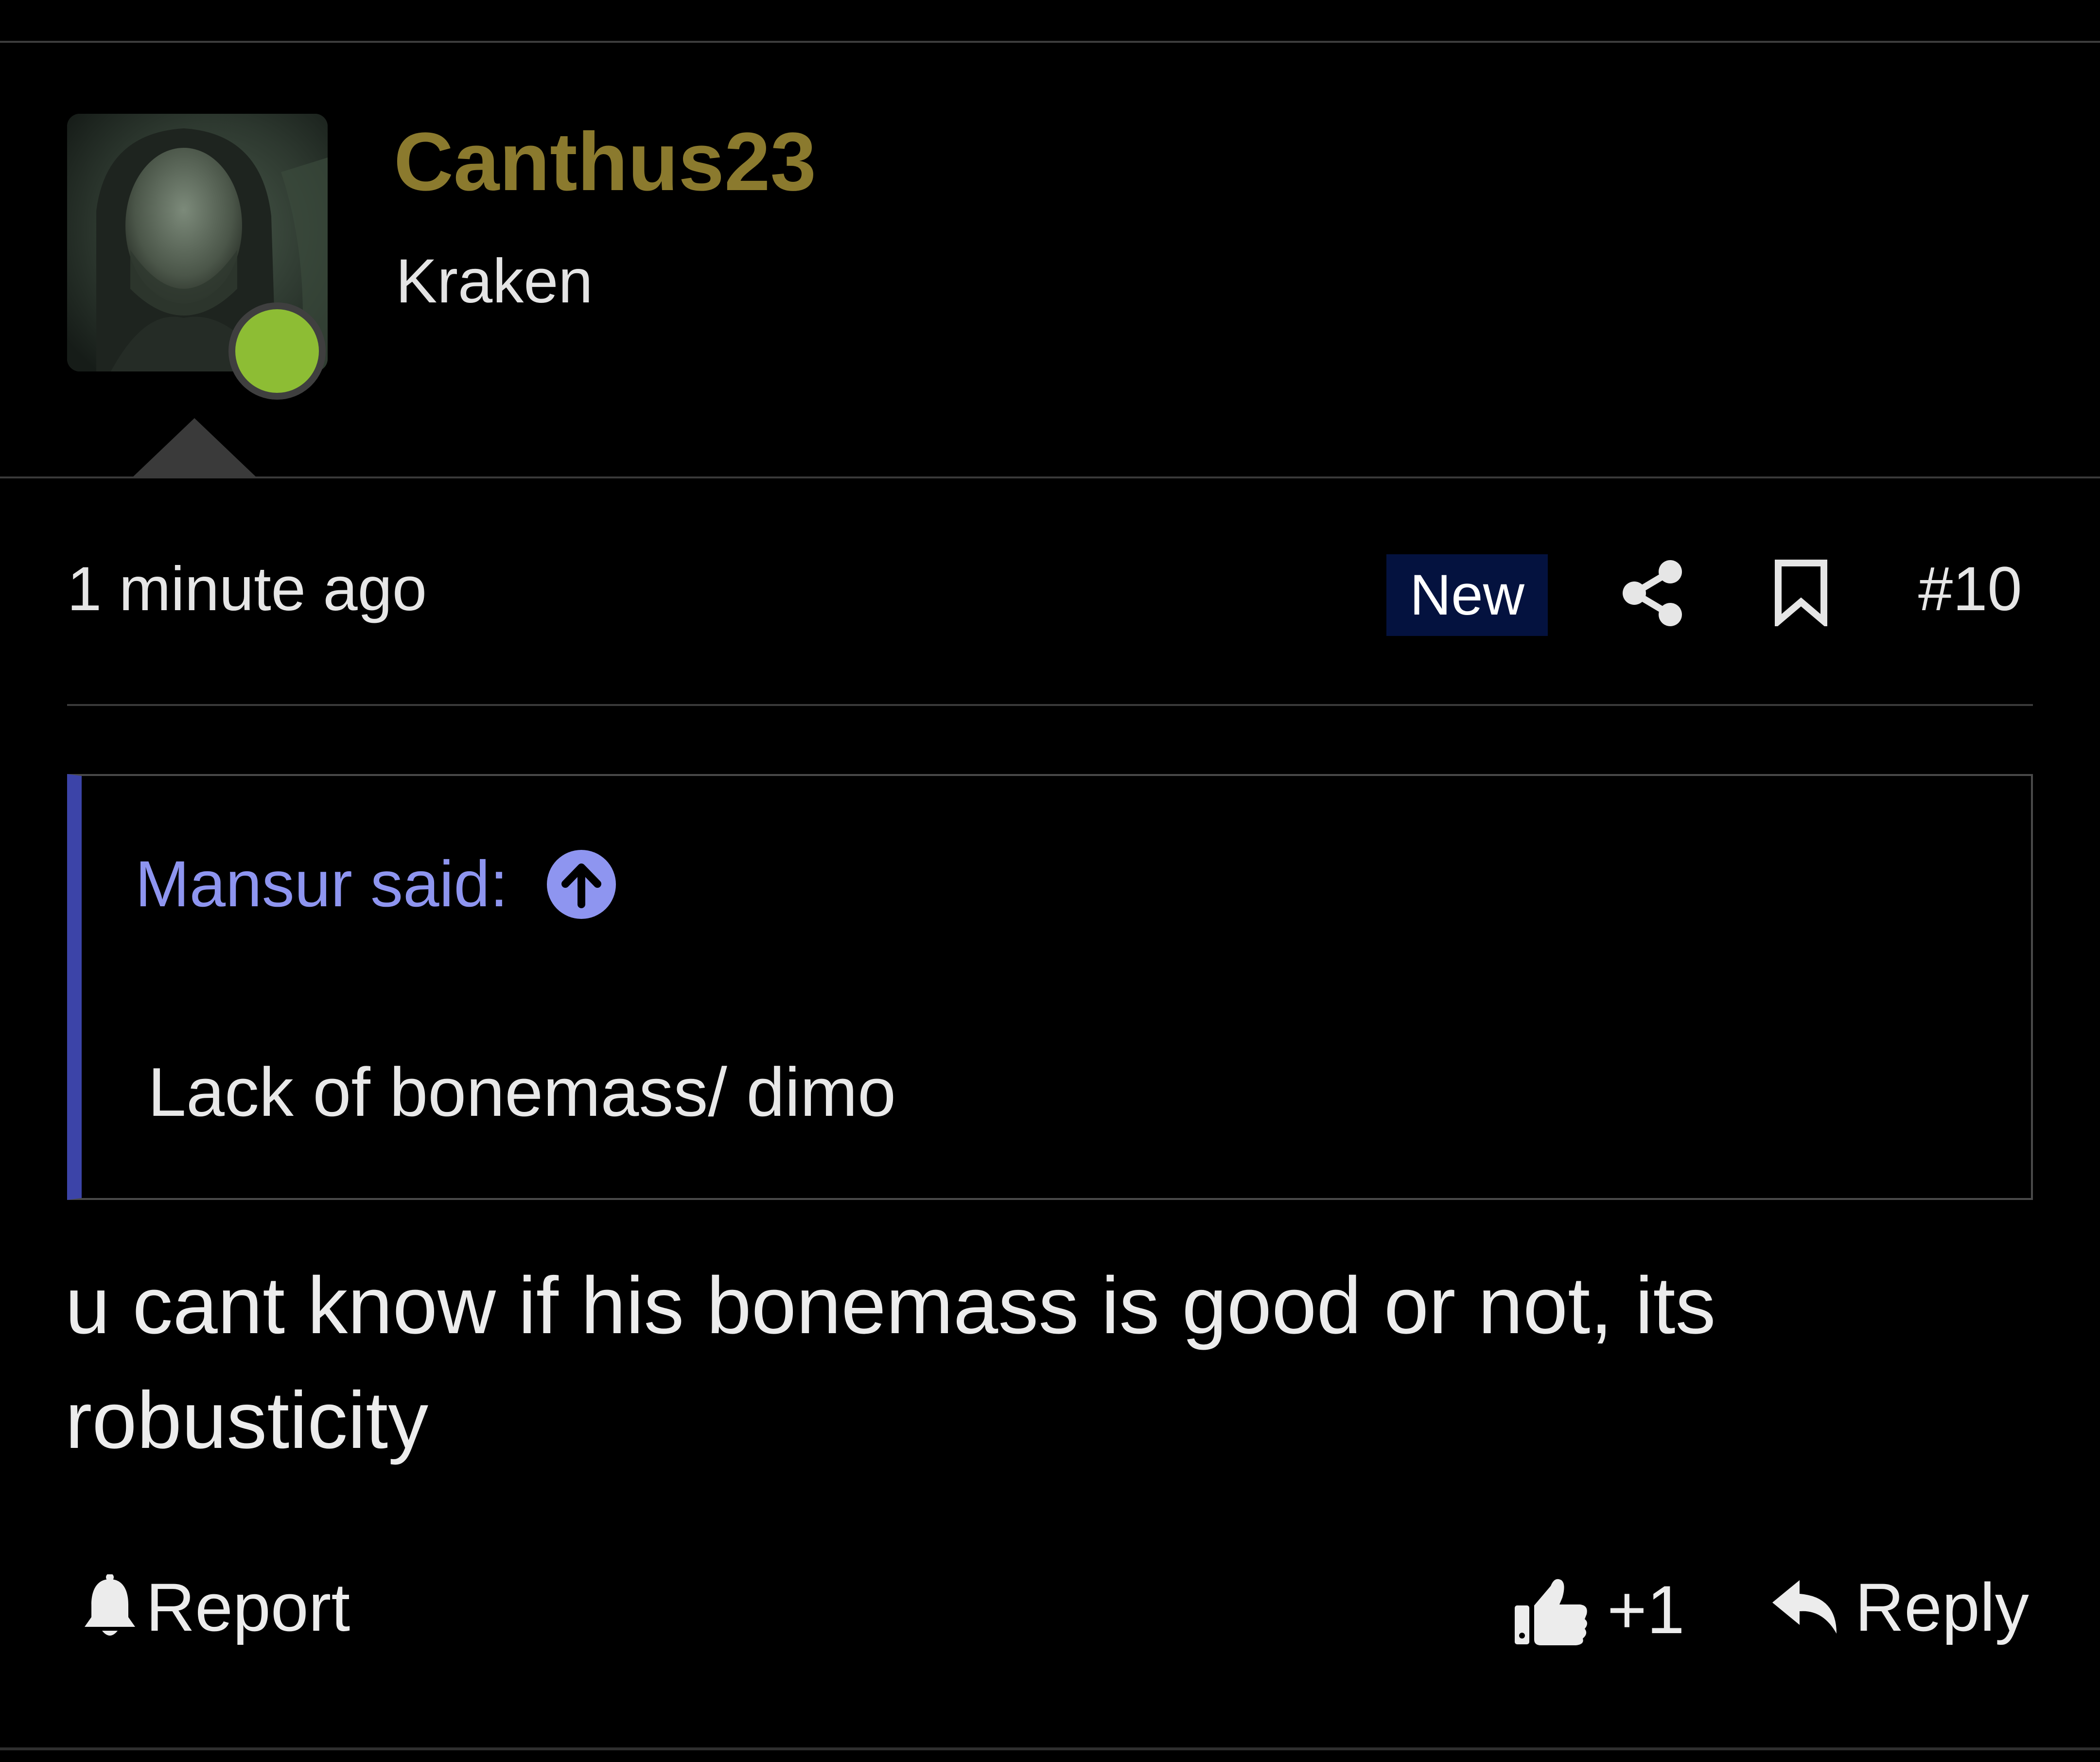 This screenshot has width=2100, height=1762. Describe the element at coordinates (1654, 593) in the screenshot. I see `share-icon` at that location.